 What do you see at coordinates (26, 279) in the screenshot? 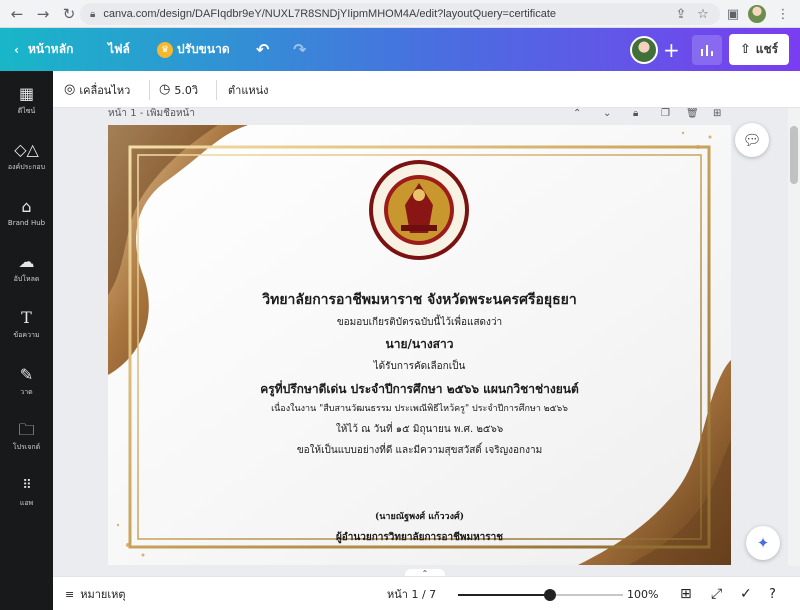
I see `sidebar-item-label: อัปโหลด` at bounding box center [26, 279].